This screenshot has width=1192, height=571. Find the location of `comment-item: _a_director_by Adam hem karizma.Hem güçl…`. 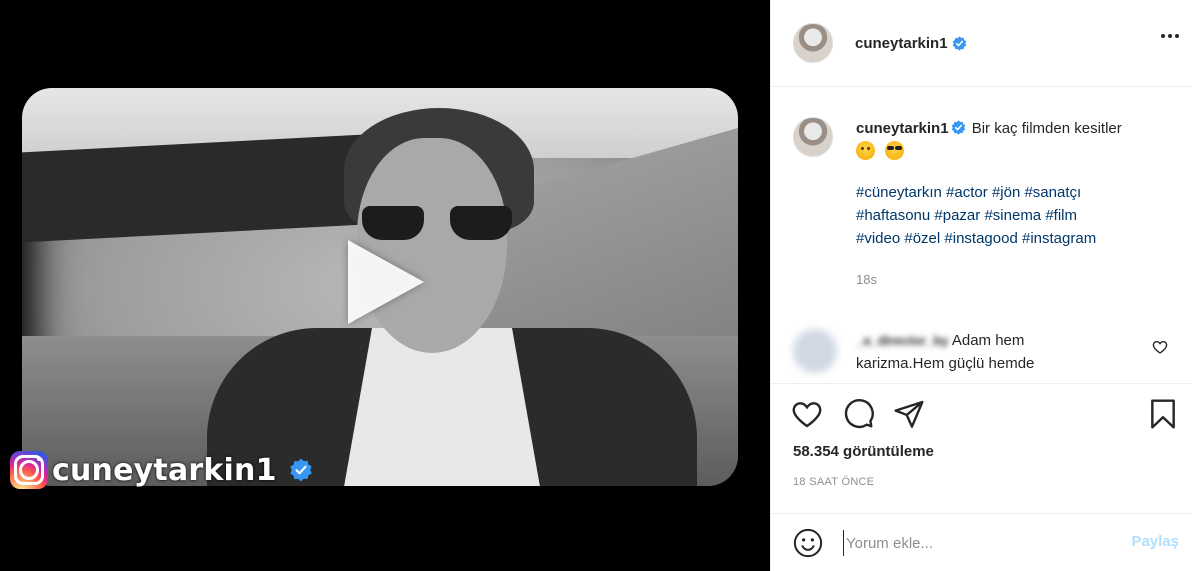

comment-item: _a_director_by Adam hem karizma.Hem güçl… is located at coordinates (983, 352).